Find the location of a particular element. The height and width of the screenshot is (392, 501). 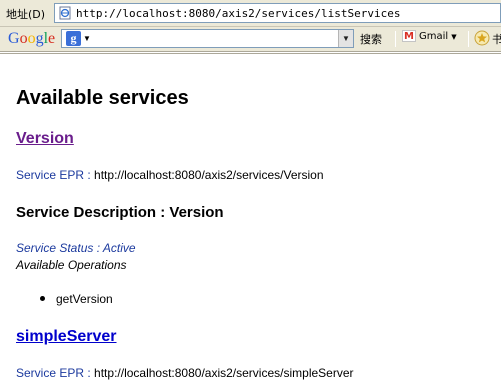

operation-name: getVersion is located at coordinates (84, 299).